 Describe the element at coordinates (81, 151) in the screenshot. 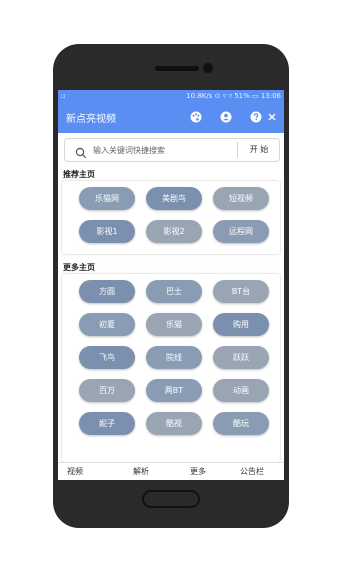

I see `search-icon` at that location.